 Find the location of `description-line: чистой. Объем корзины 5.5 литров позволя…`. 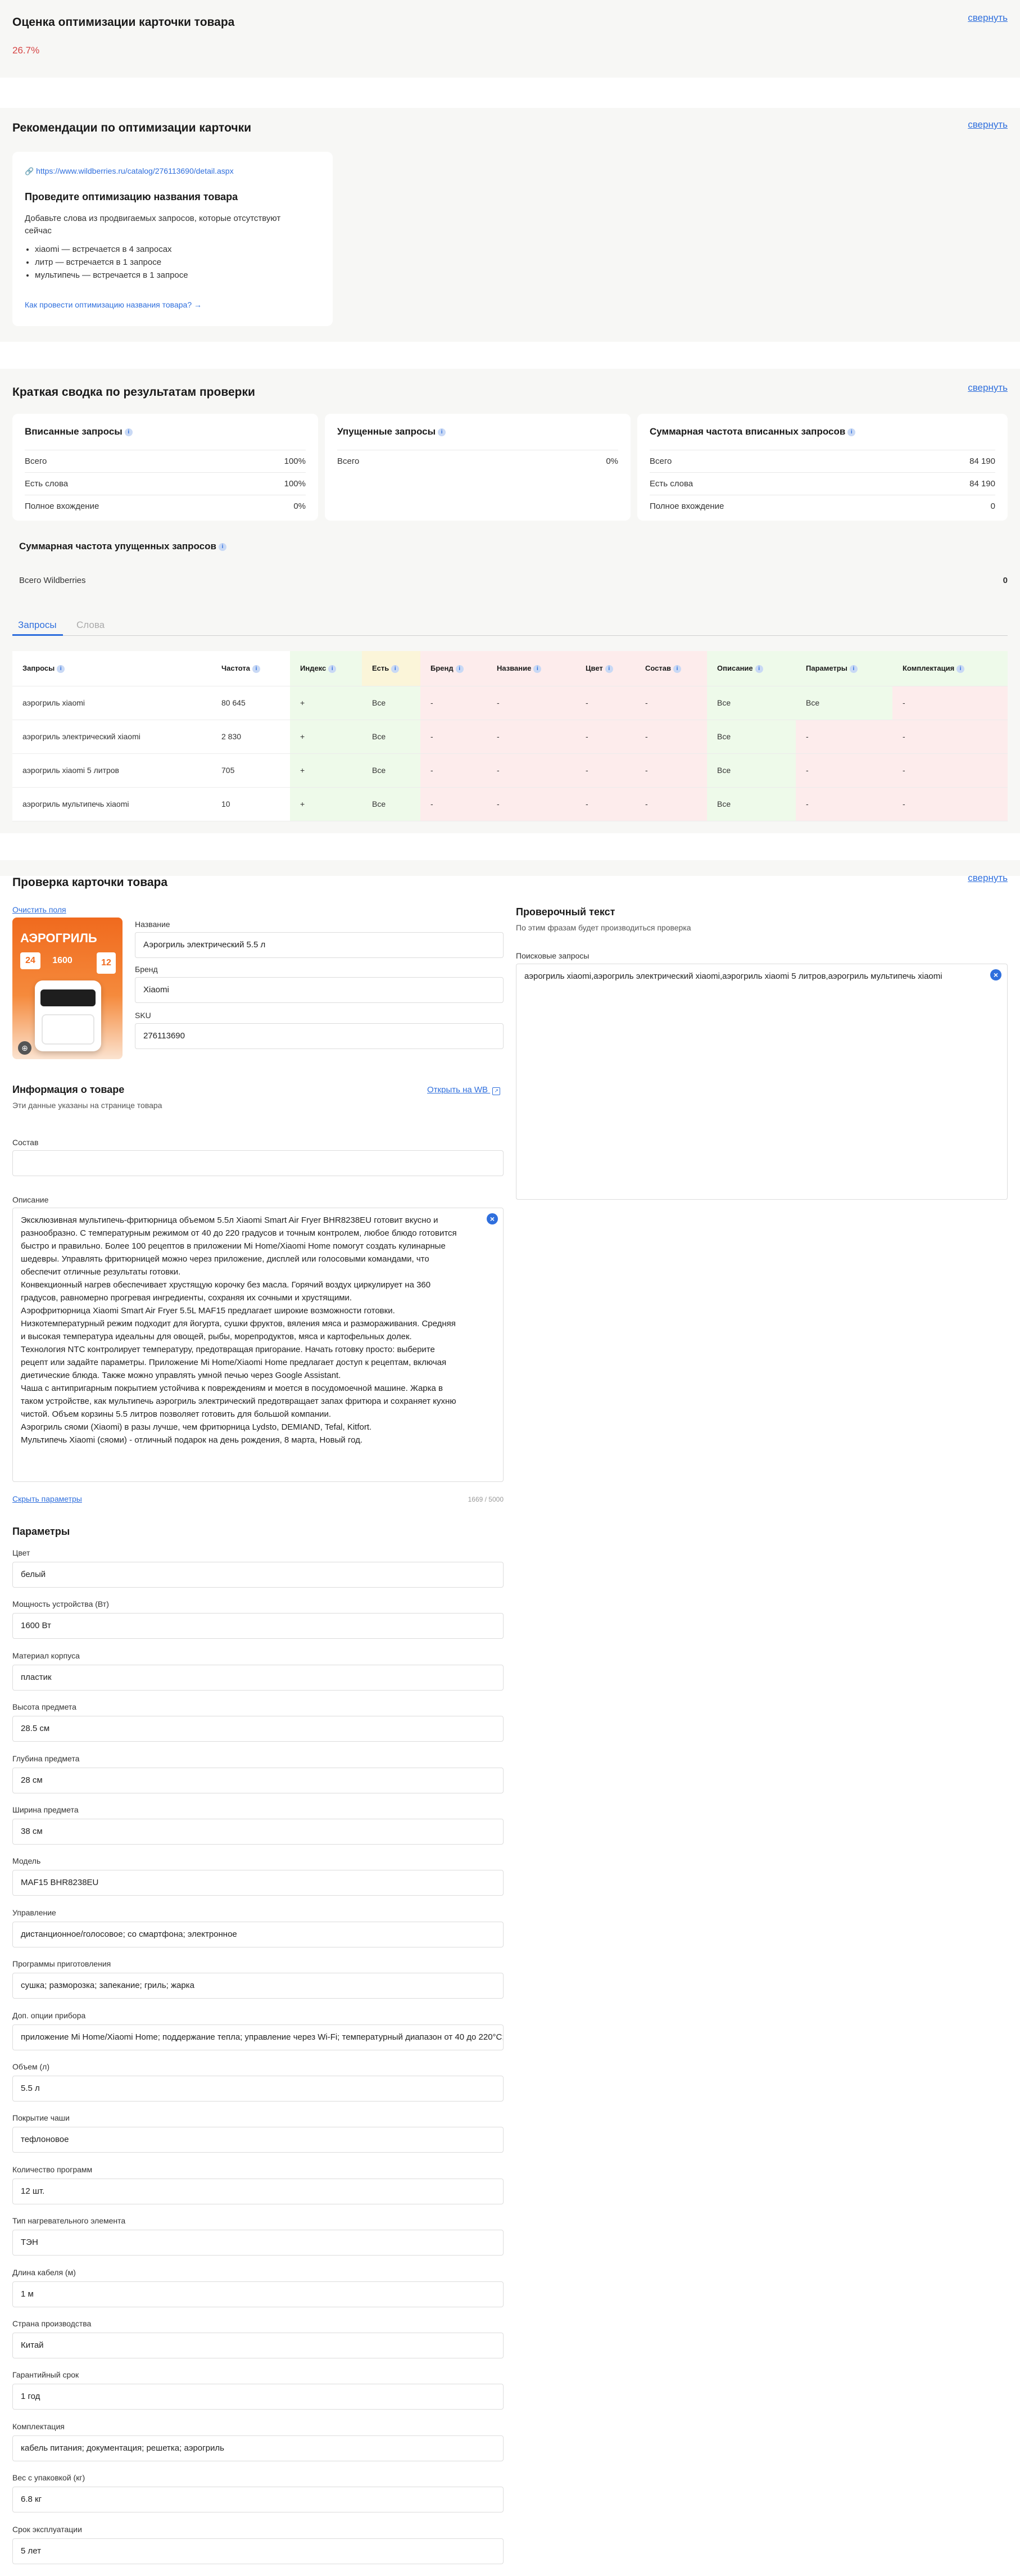

description-line: чистой. Объем корзины 5.5 литров позволя… is located at coordinates (176, 1414).